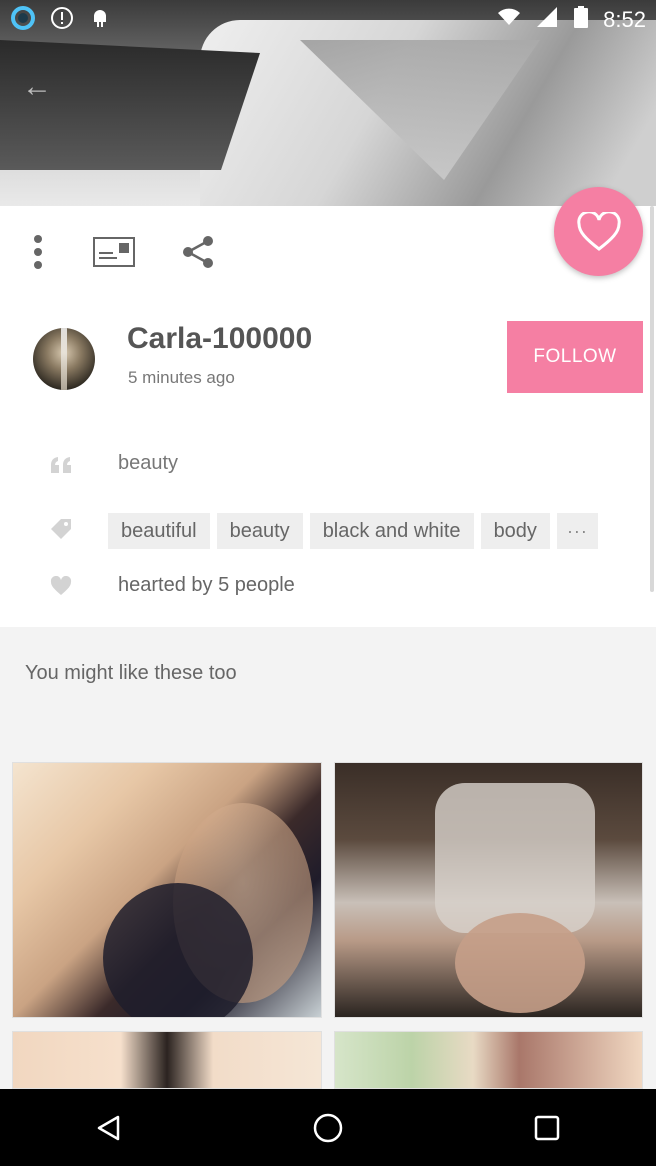 The height and width of the screenshot is (1166, 656). I want to click on back-icon, so click(109, 1128).